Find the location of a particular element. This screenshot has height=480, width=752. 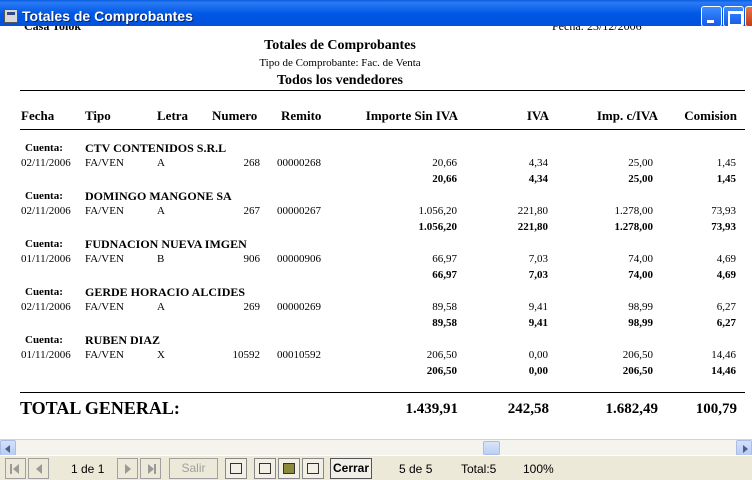

total-imp-civa: 1.682,49 is located at coordinates (632, 409).